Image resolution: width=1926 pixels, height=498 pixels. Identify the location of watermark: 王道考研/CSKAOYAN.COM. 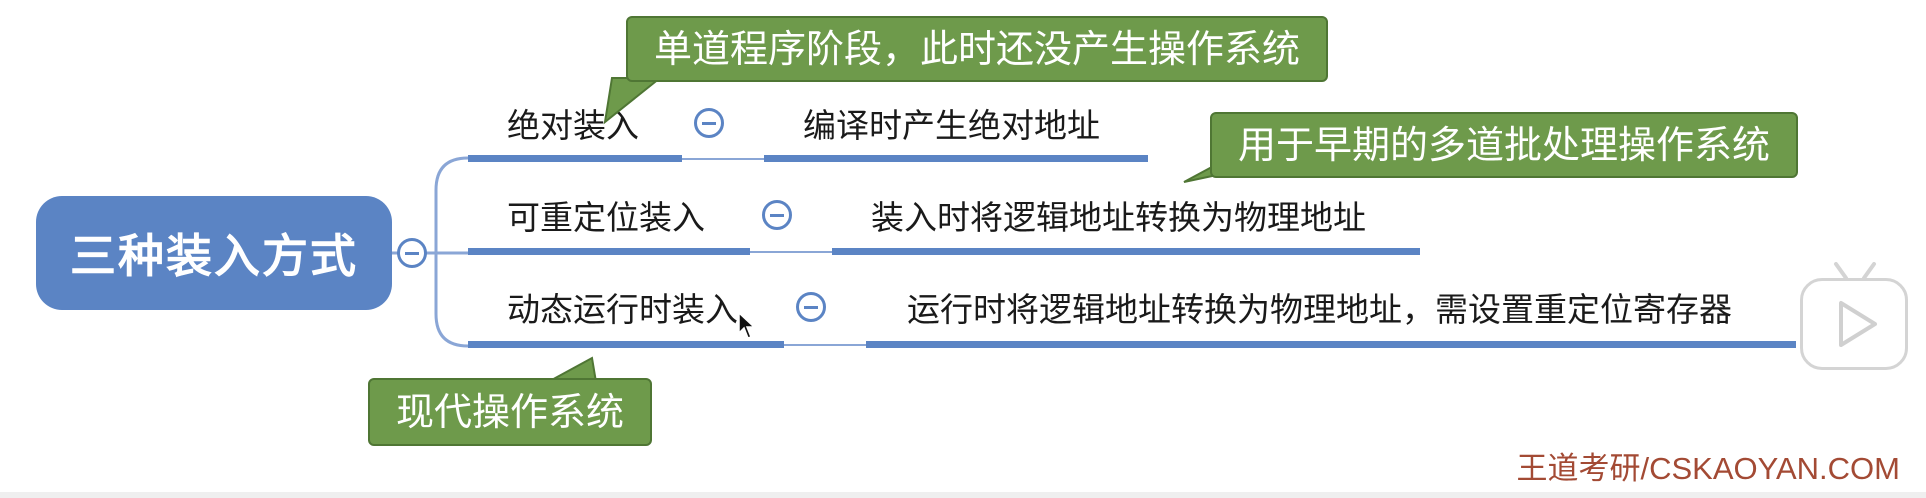
(1708, 468).